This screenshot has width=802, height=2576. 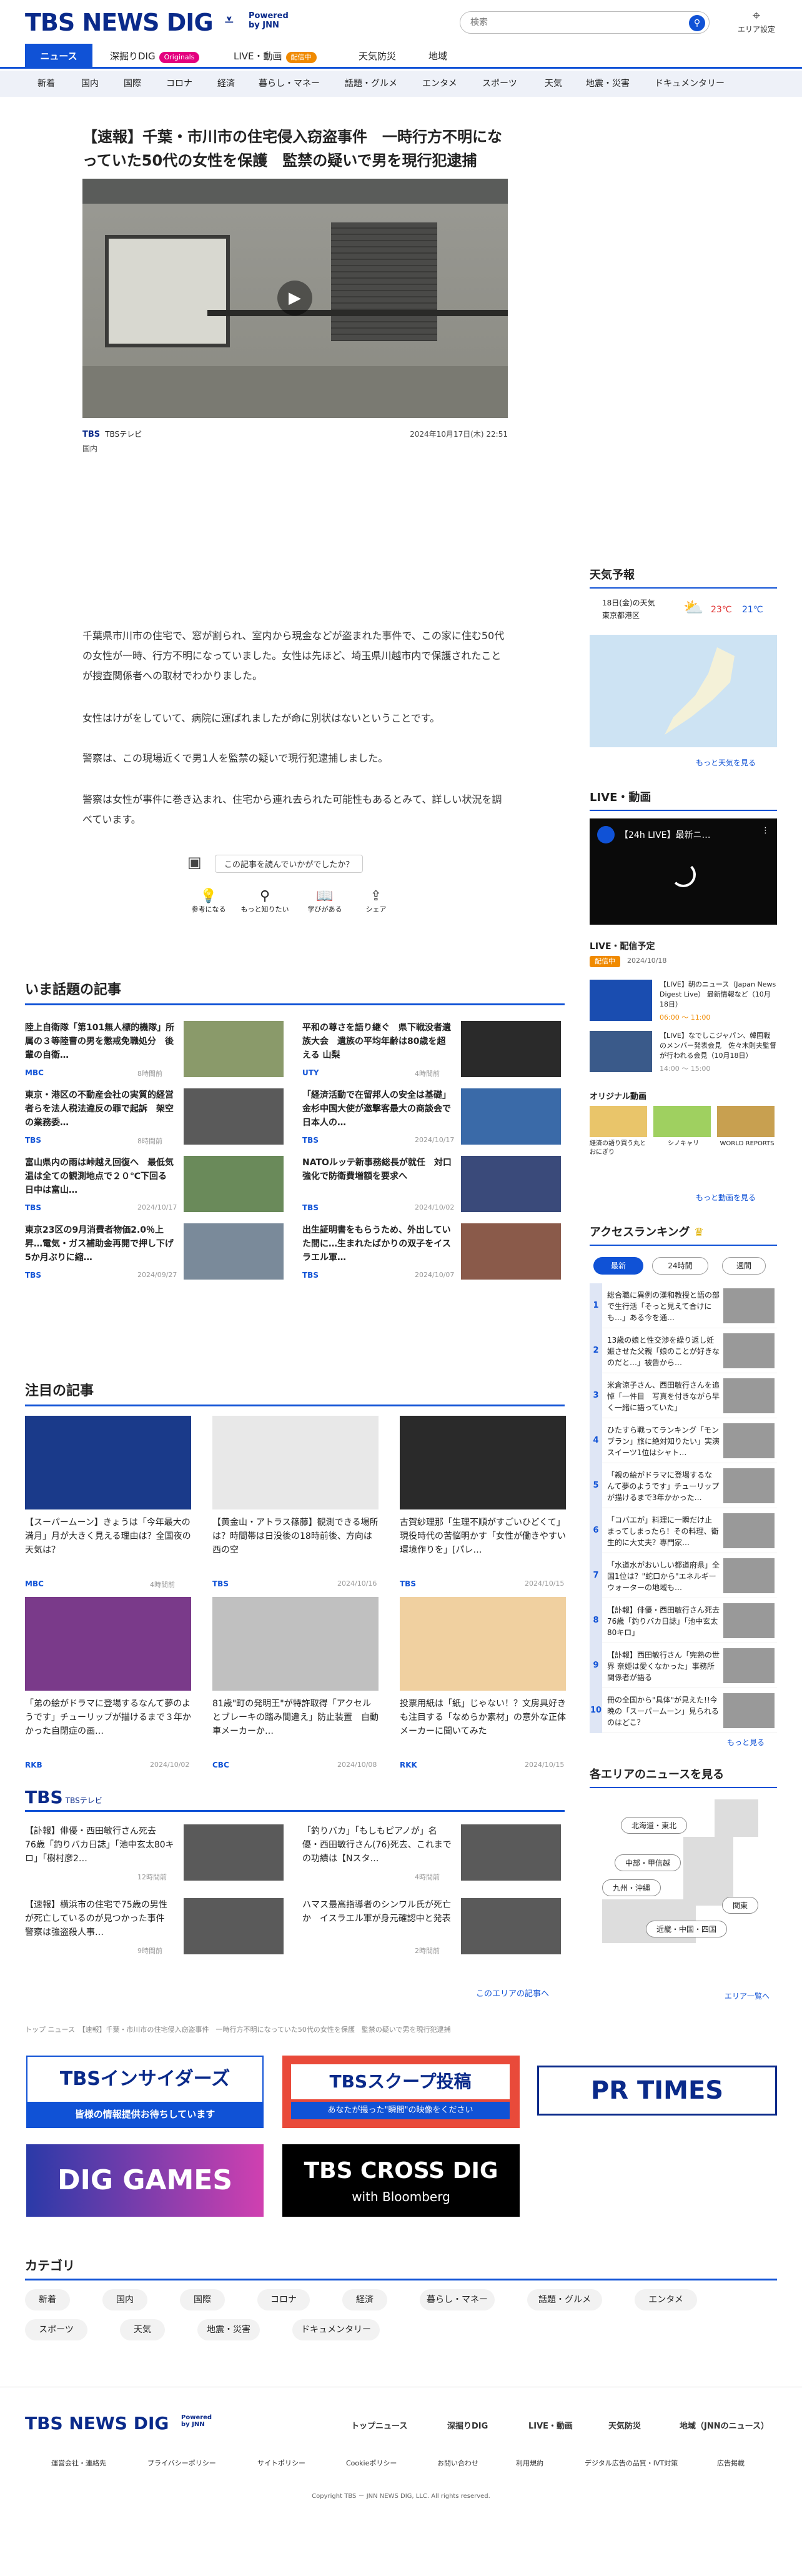 What do you see at coordinates (657, 2091) in the screenshot?
I see `prtimes-banner: PR TIMES` at bounding box center [657, 2091].